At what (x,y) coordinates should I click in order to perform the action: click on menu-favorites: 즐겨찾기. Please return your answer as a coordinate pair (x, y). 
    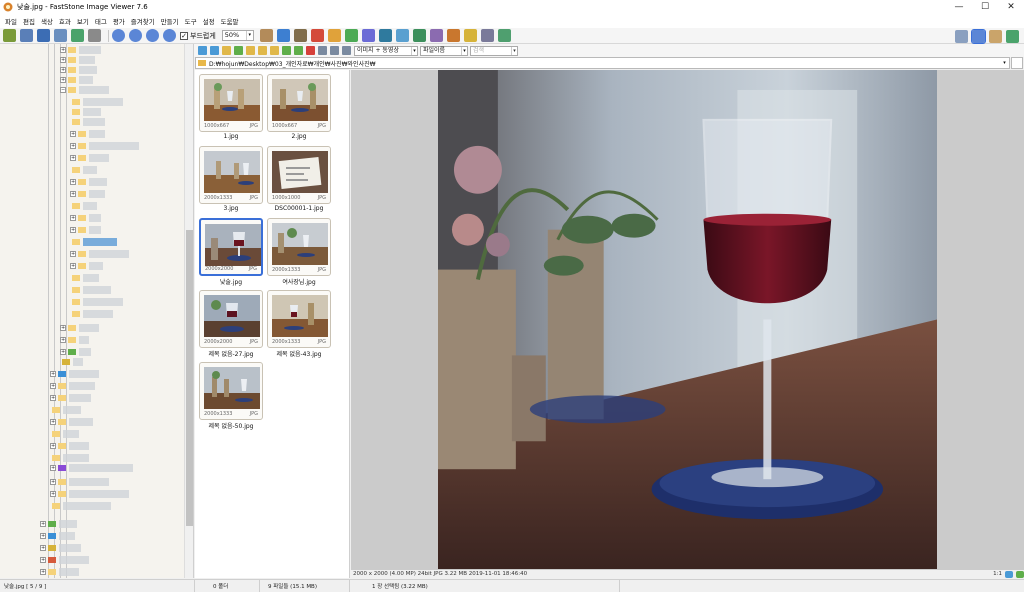
    Looking at the image, I should click on (143, 21).